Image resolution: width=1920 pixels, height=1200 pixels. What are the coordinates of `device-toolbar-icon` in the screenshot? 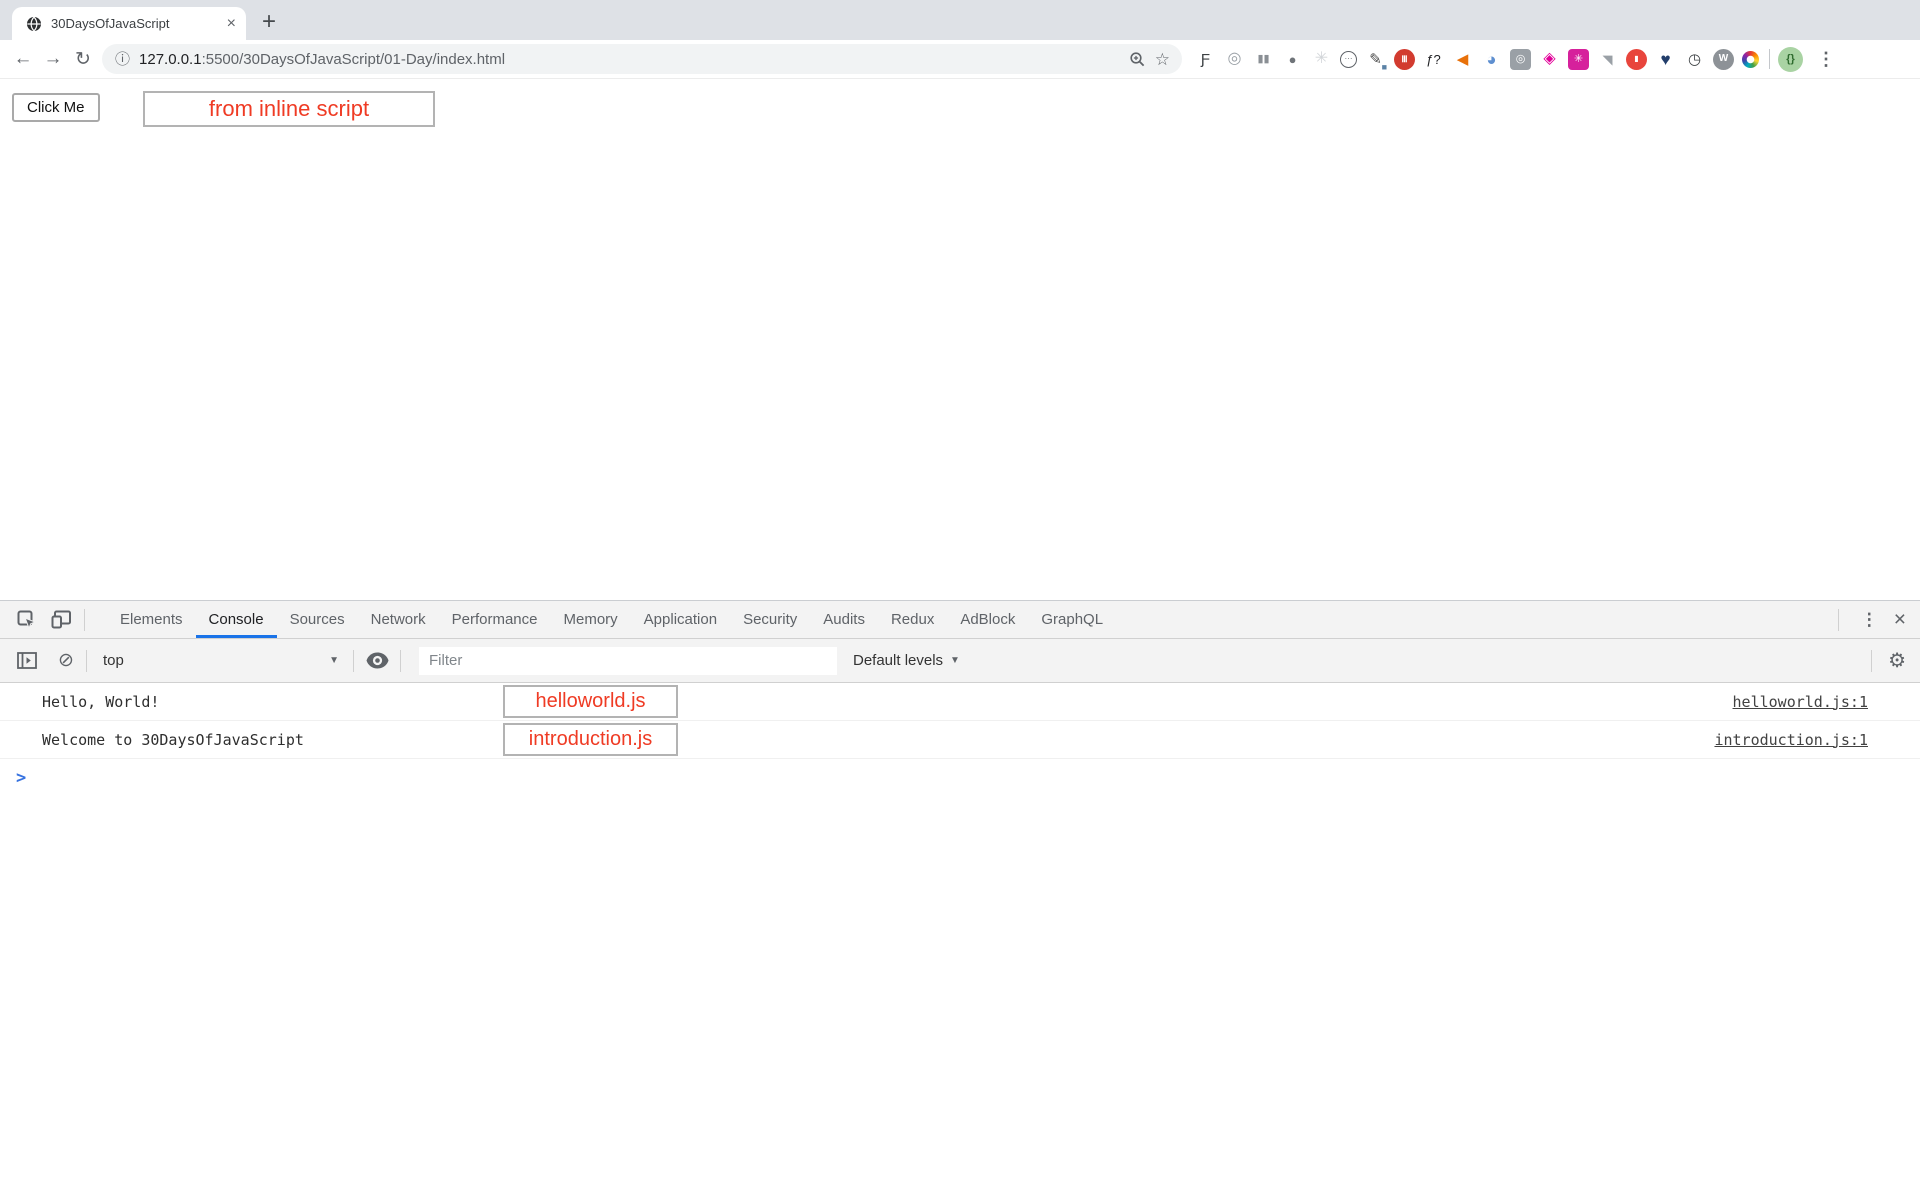 It's located at (61, 619).